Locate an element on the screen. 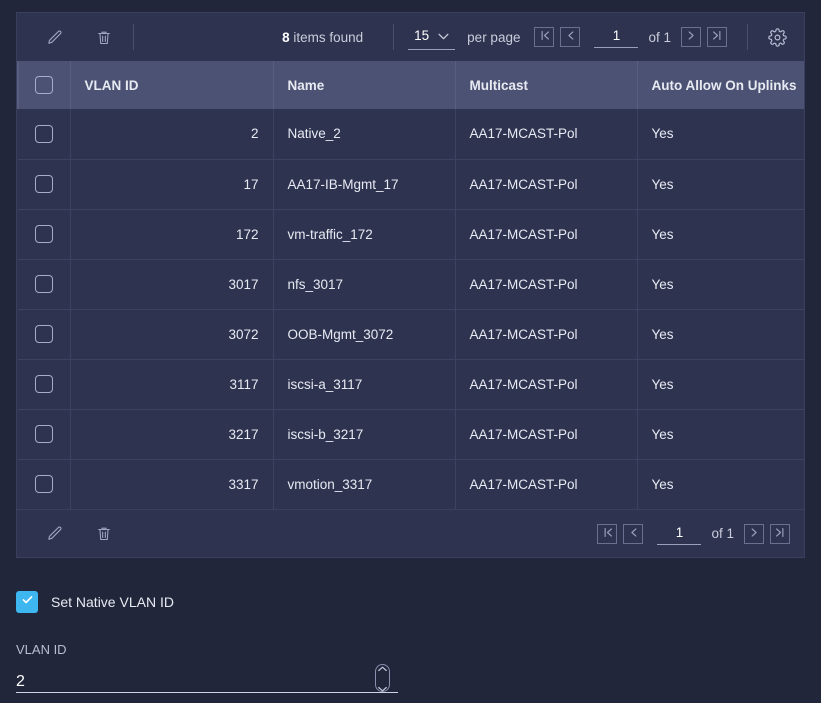 This screenshot has width=821, height=703. column-header-vlan-id: VLAN ID is located at coordinates (172, 85).